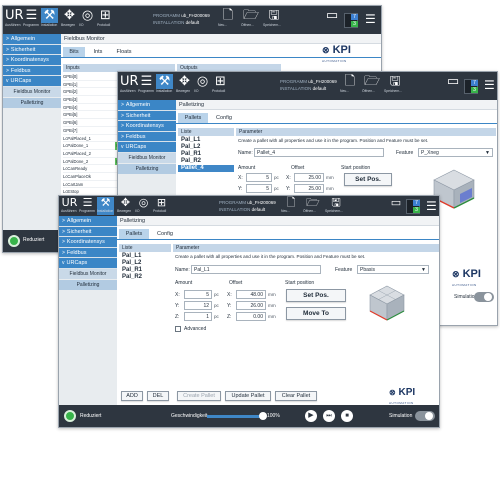 This screenshot has width=500, height=500. I want to click on pallet-name-input: Pal_L1, so click(256, 269).